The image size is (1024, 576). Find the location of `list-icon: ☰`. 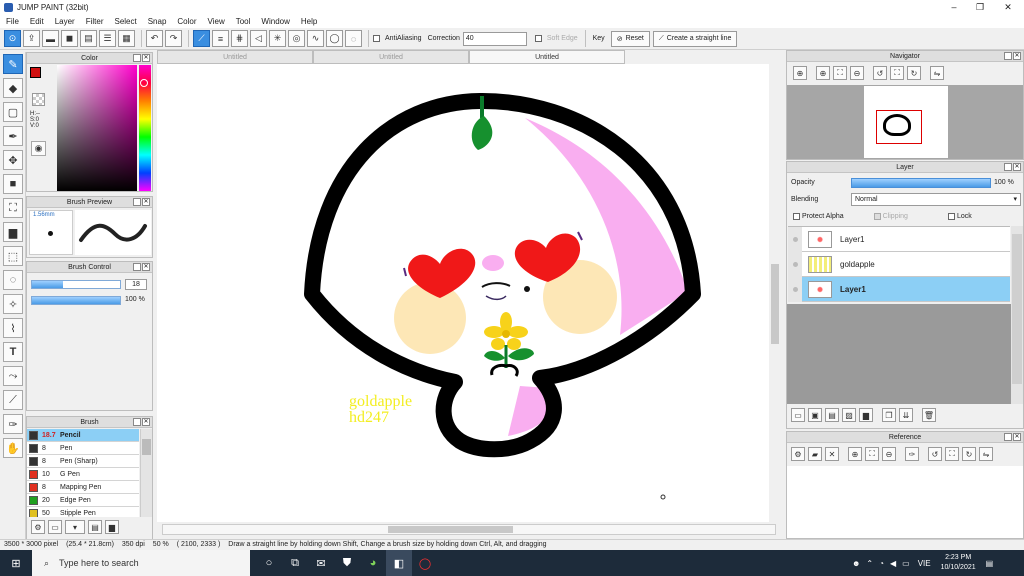

list-icon: ☰ is located at coordinates (107, 38).